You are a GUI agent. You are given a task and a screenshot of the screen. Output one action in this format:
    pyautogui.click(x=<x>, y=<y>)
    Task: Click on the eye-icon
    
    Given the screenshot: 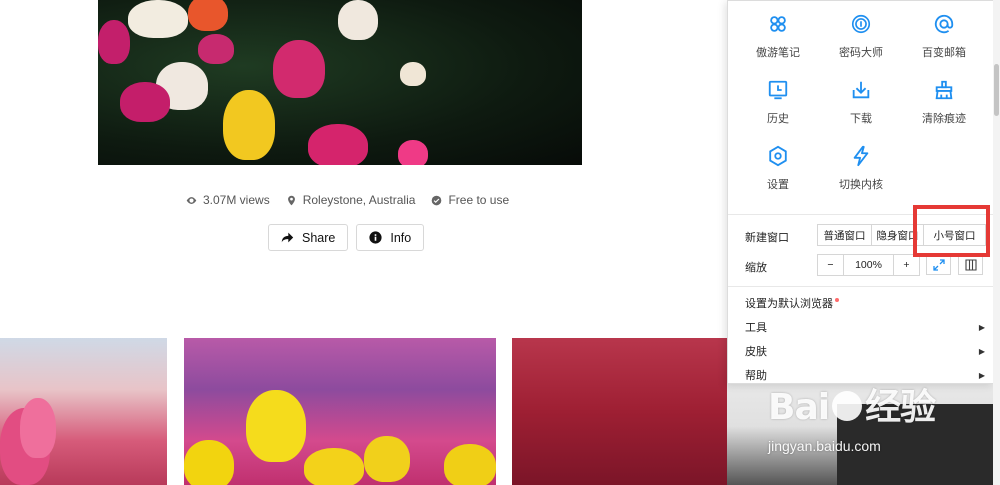 What is the action you would take?
    pyautogui.click(x=191, y=200)
    